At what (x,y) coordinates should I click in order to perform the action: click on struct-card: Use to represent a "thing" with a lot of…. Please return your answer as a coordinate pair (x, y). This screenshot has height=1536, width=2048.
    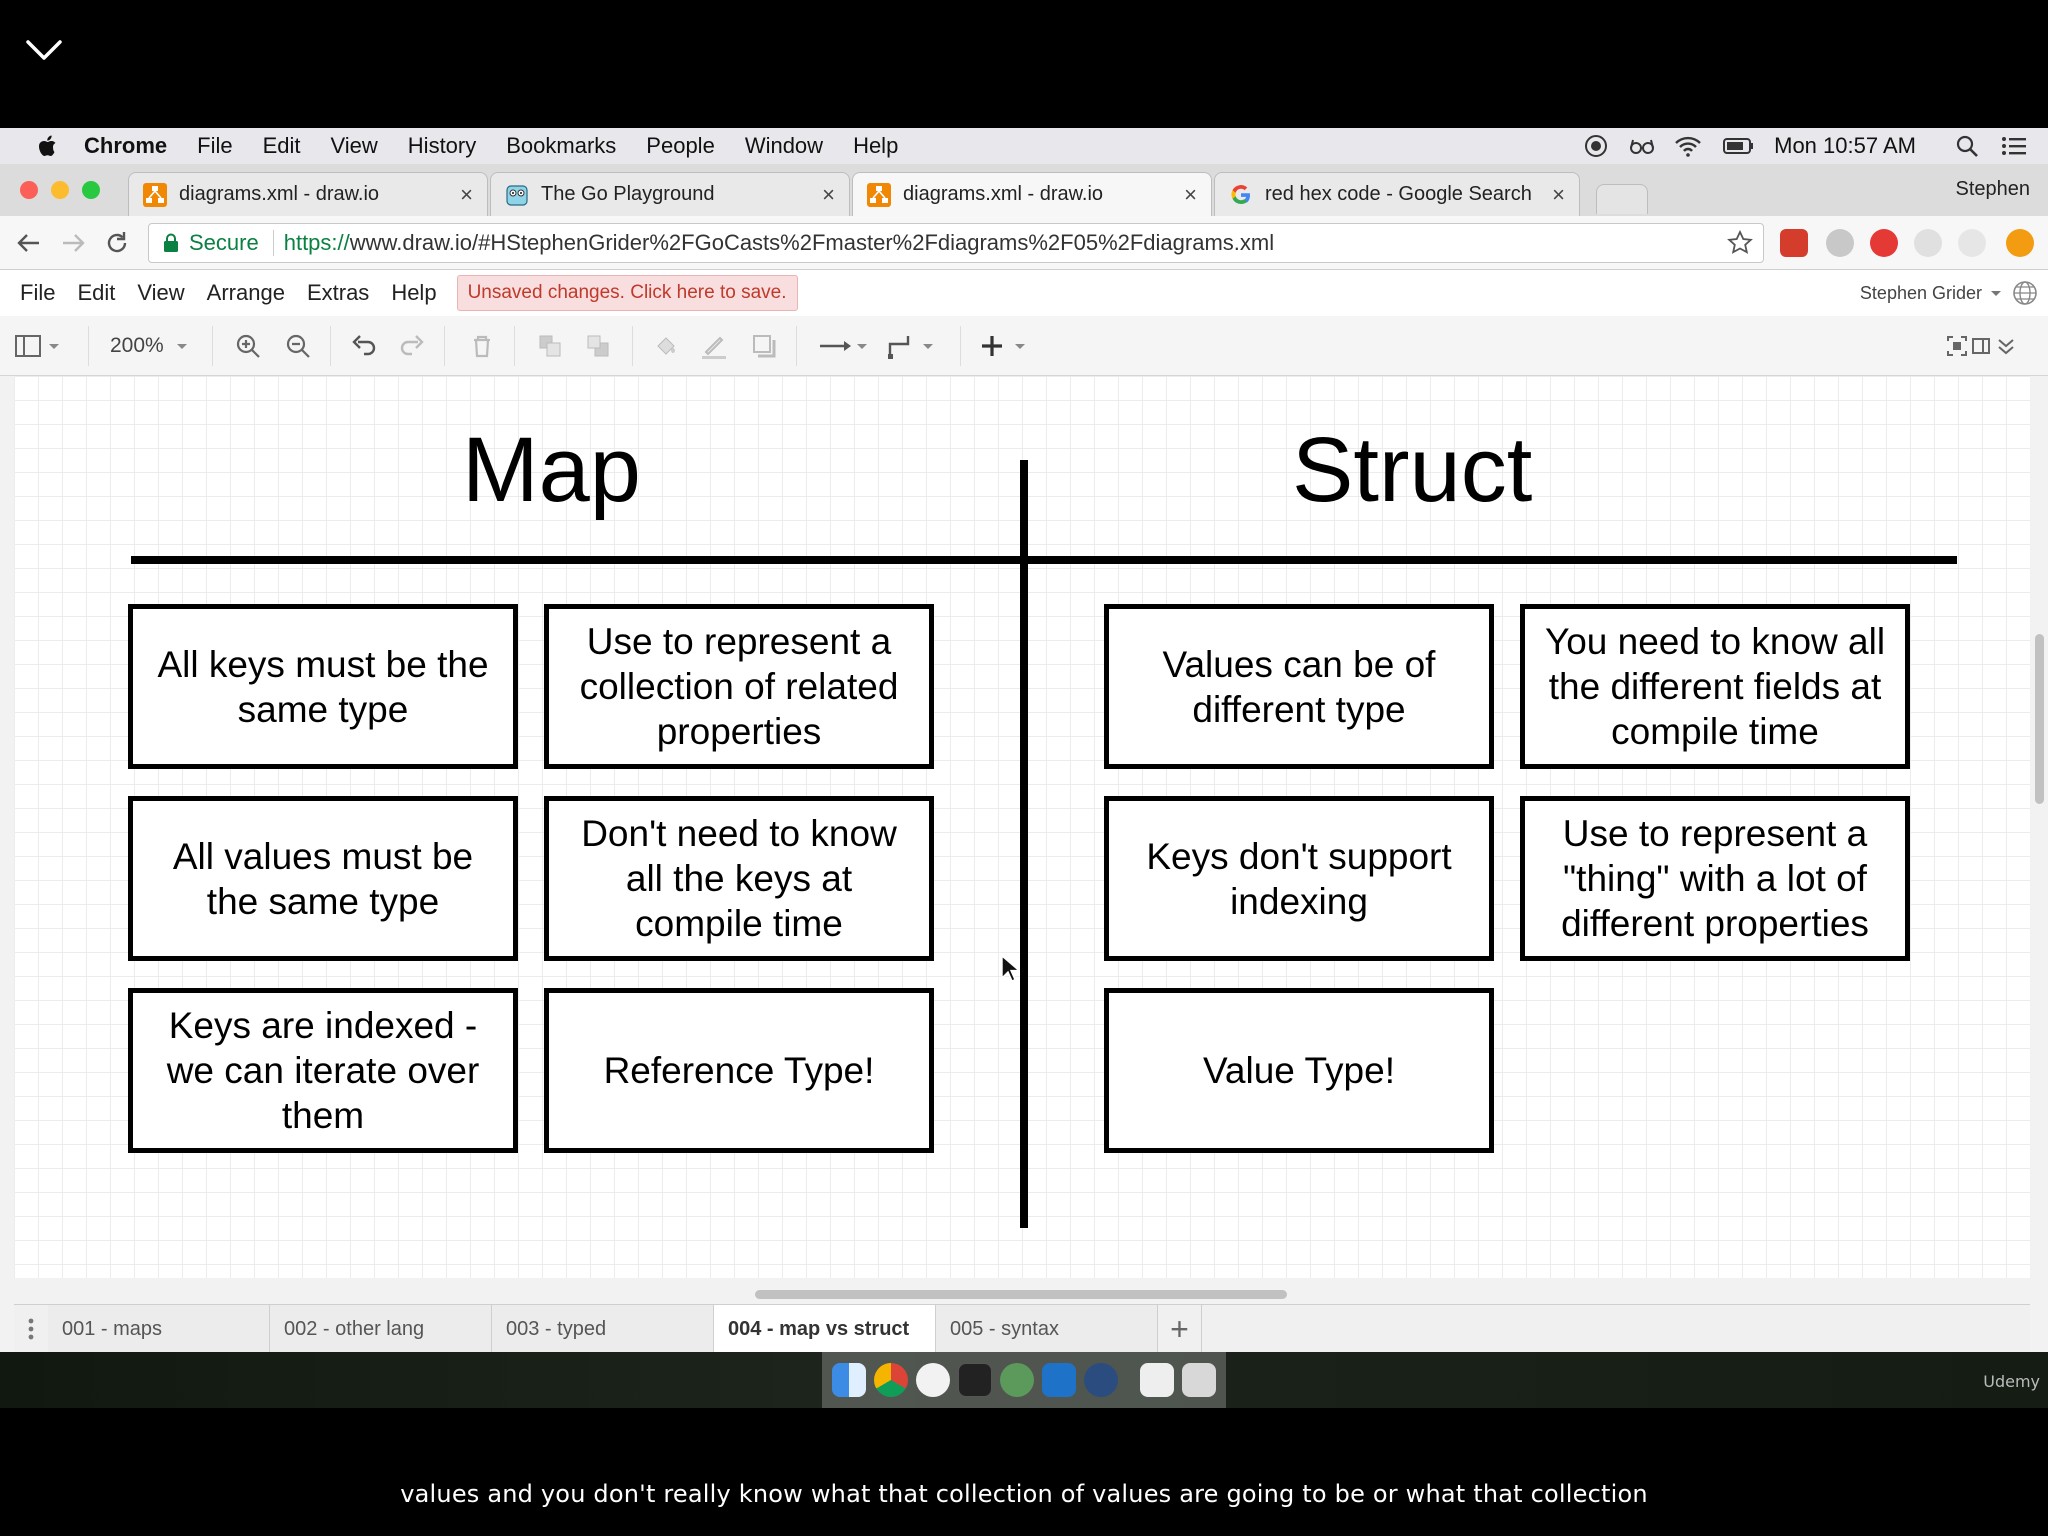
    Looking at the image, I should click on (1715, 878).